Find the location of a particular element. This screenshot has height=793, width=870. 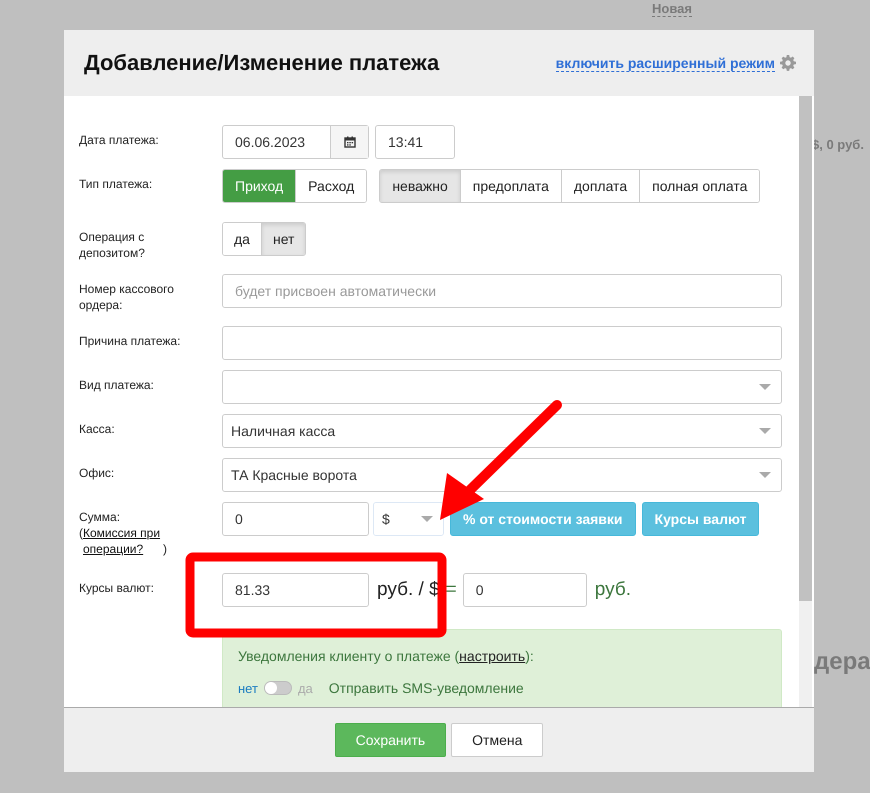

field-label: Тип платежа: is located at coordinates (116, 184).